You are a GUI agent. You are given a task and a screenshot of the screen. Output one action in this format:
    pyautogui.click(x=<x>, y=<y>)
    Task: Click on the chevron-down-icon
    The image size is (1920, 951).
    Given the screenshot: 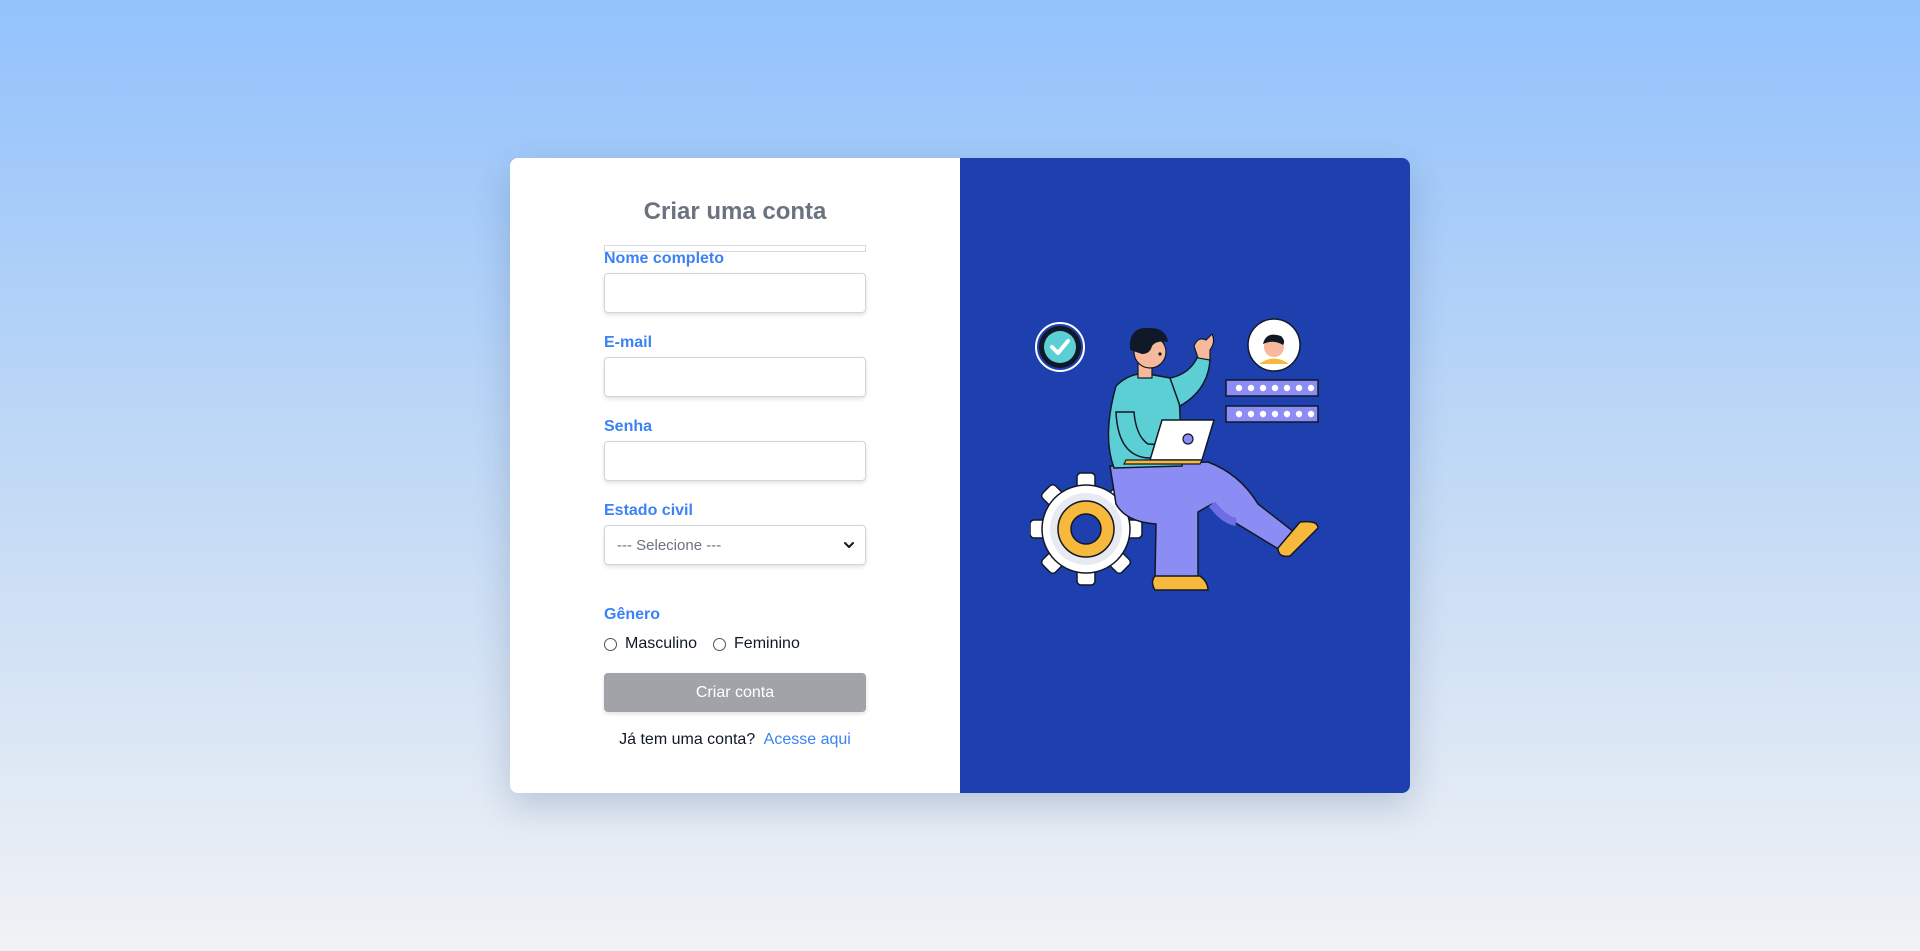 What is the action you would take?
    pyautogui.click(x=849, y=545)
    